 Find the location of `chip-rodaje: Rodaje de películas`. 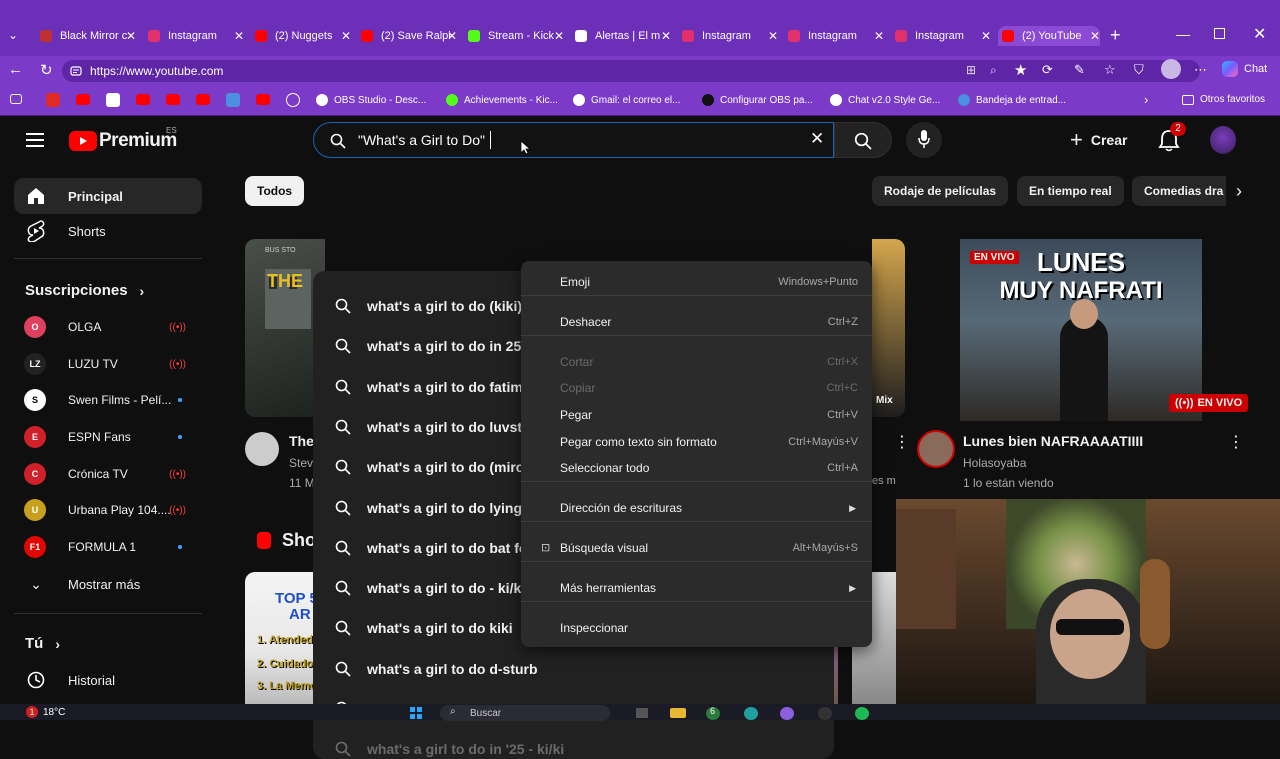

chip-rodaje: Rodaje de películas is located at coordinates (940, 191).